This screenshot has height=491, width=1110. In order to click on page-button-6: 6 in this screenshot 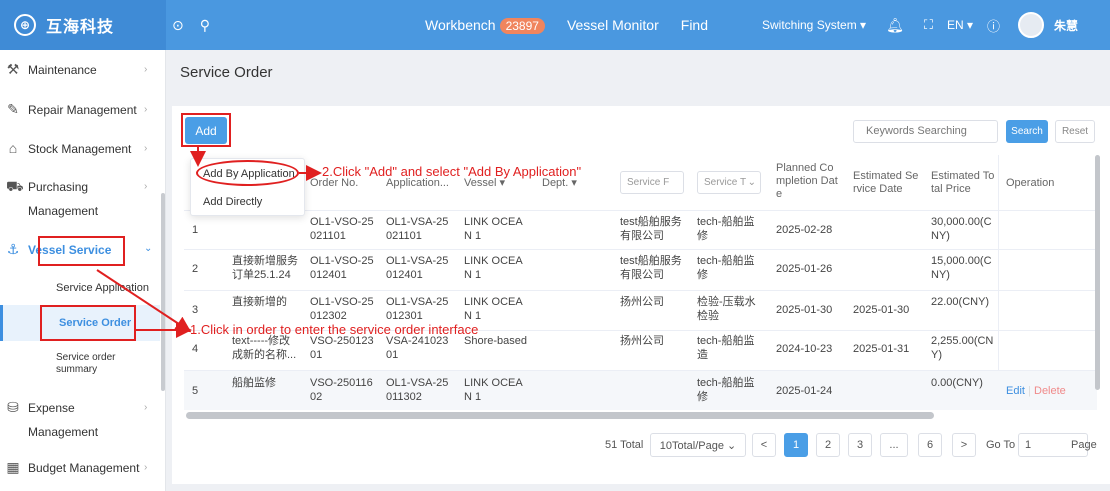, I will do `click(930, 445)`.